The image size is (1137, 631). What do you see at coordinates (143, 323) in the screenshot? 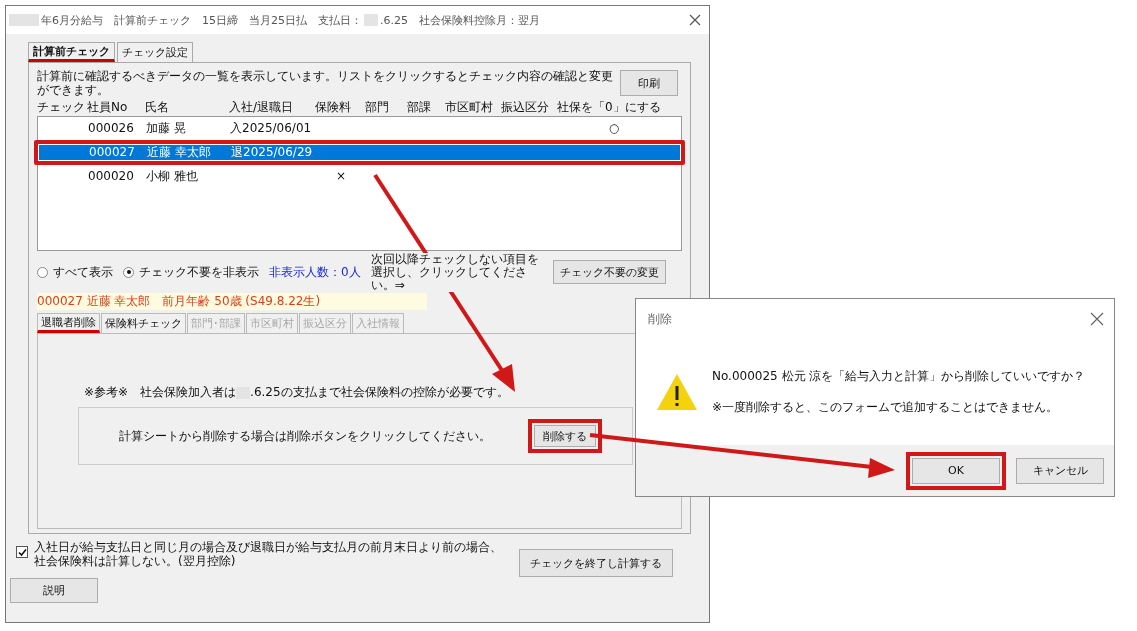
I see `tab: 保険料チェック` at bounding box center [143, 323].